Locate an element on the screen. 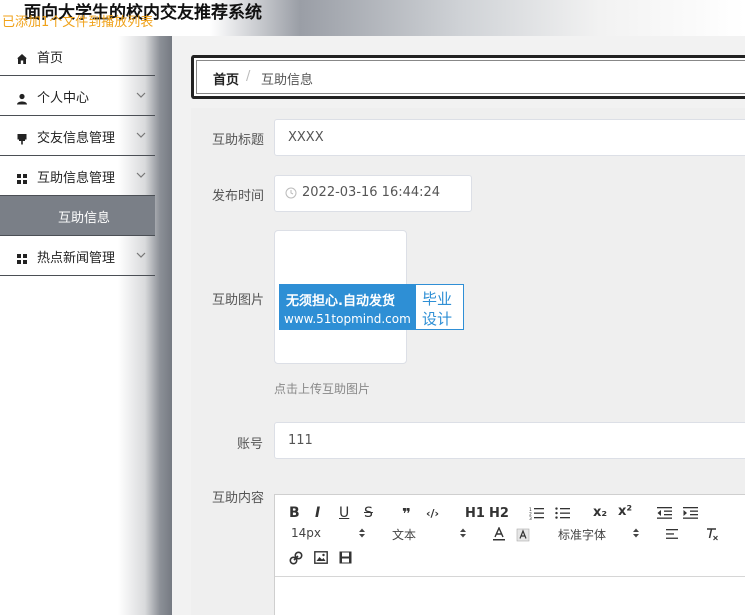  sidebar-item-personal-center: 个人中心 is located at coordinates (77, 96).